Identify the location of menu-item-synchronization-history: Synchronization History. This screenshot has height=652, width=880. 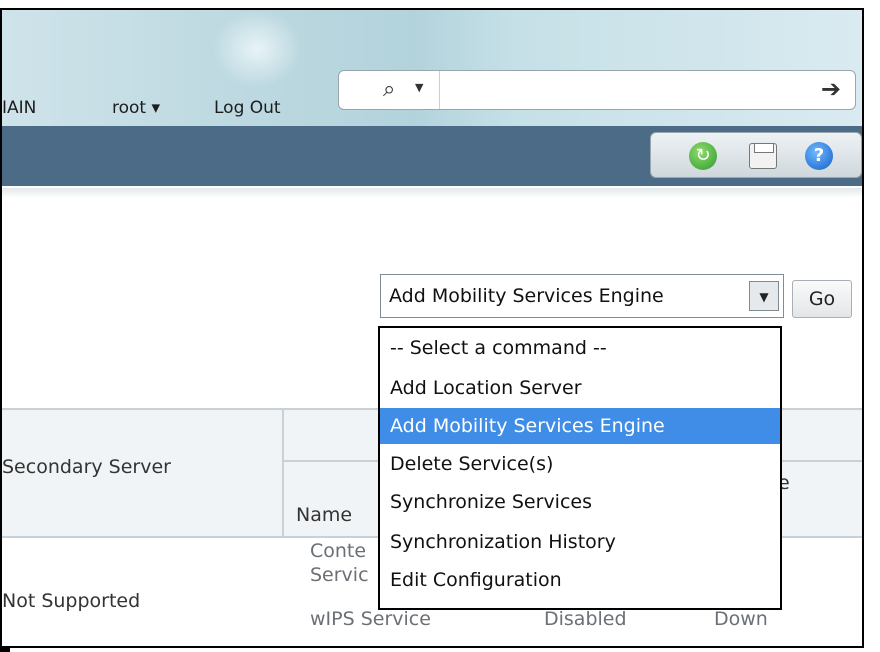
(580, 542).